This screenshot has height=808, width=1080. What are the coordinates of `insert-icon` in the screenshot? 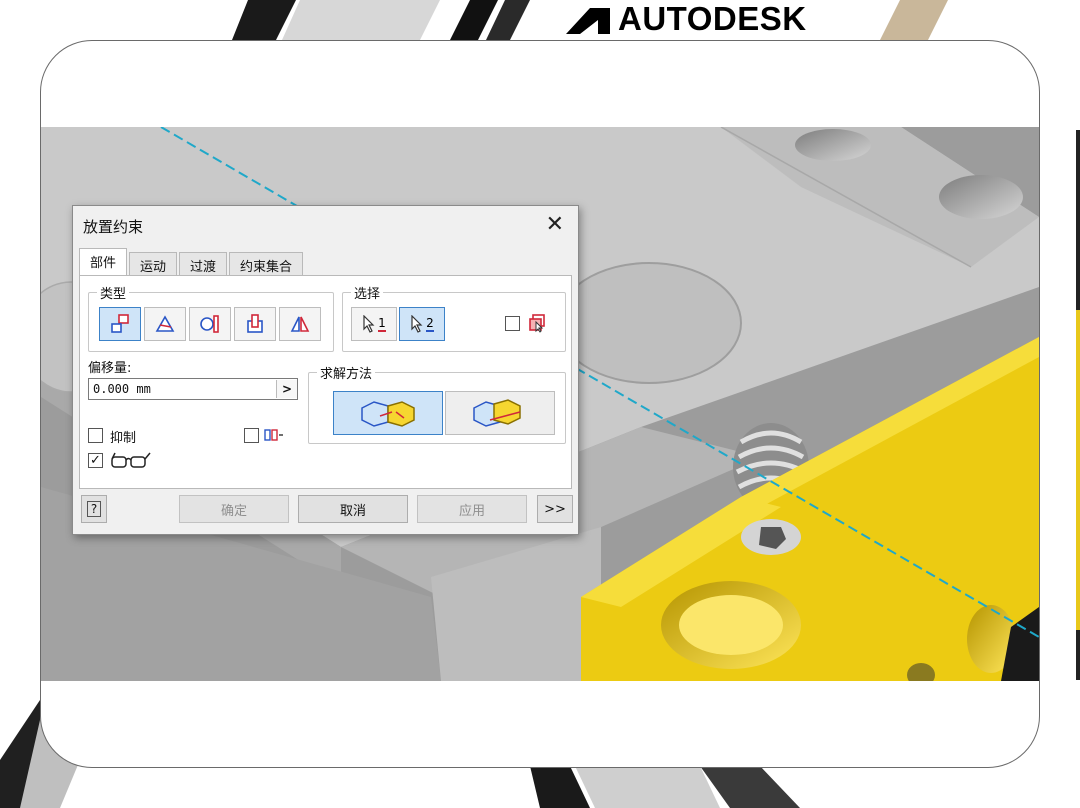 It's located at (255, 323).